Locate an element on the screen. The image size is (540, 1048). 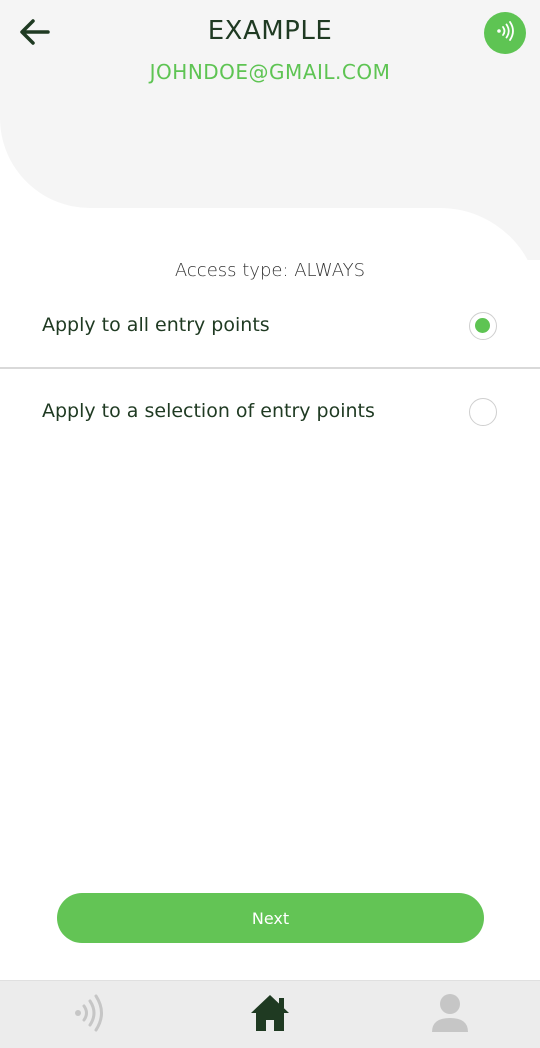
nav-item-profile is located at coordinates (450, 1014).